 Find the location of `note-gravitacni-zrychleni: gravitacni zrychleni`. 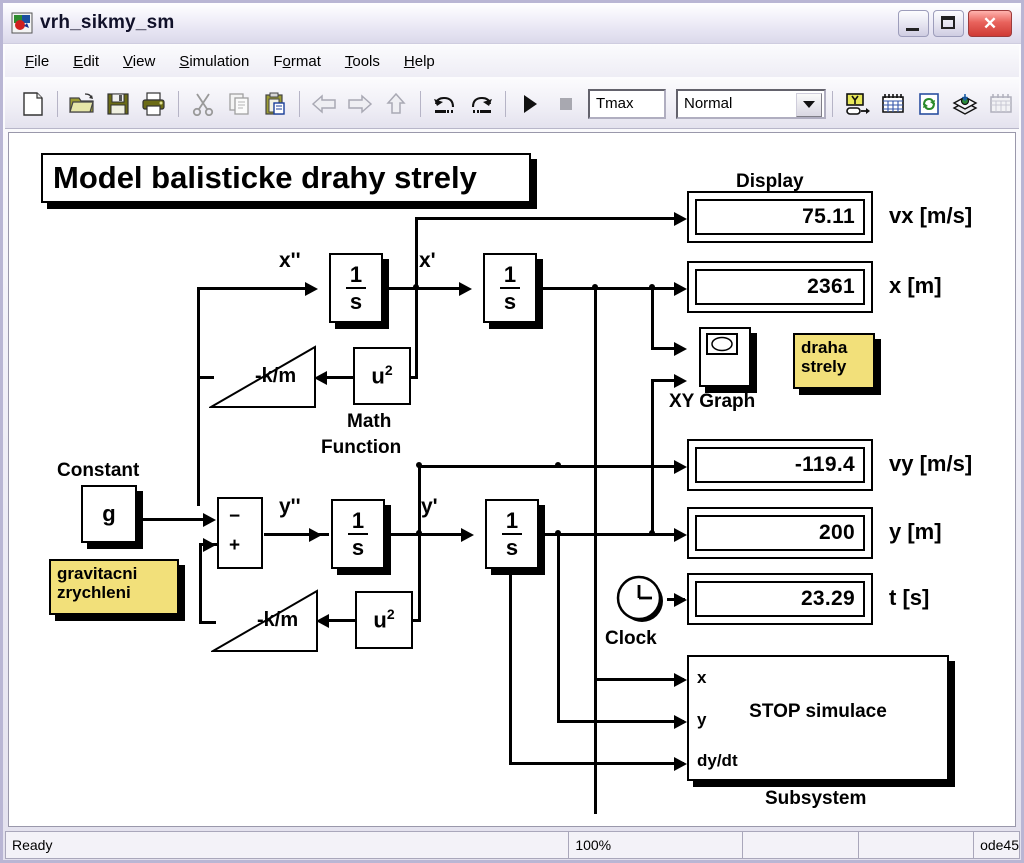

note-gravitacni-zrychleni: gravitacni zrychleni is located at coordinates (114, 587).